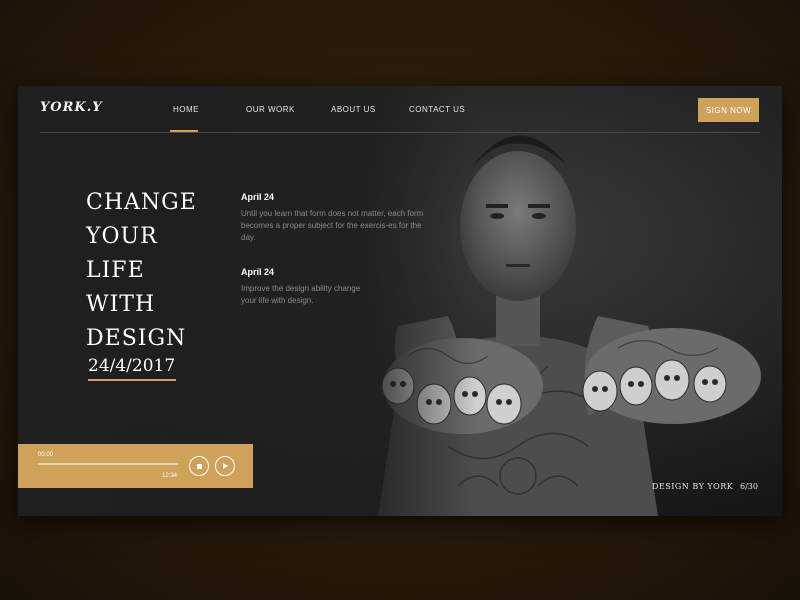  I want to click on hero-date: 24/4/2017, so click(132, 366).